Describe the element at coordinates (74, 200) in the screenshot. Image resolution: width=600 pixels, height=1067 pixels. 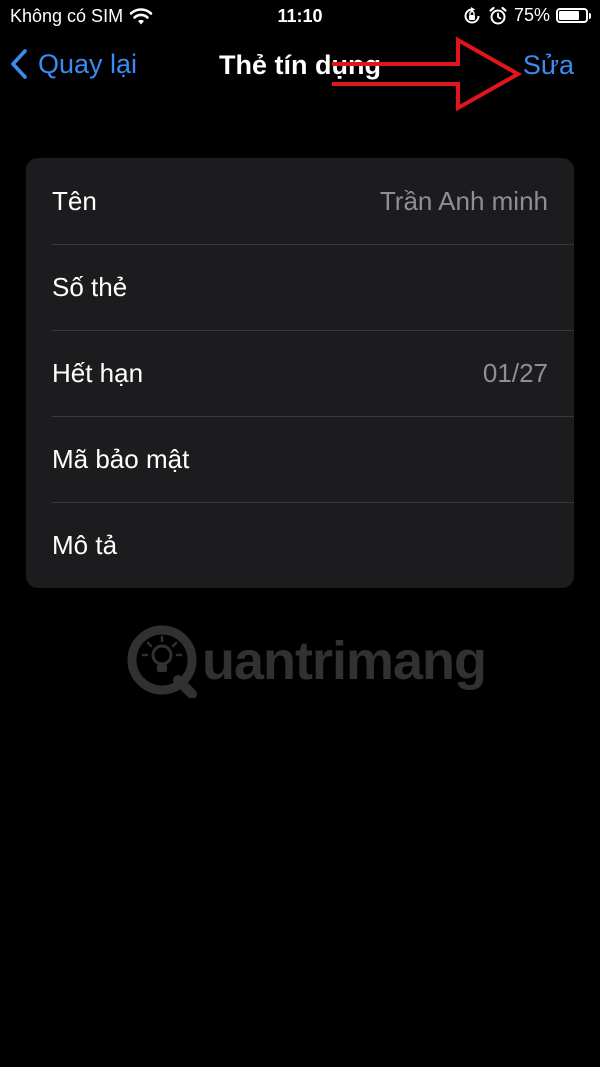
I see `row-label: Tên` at that location.